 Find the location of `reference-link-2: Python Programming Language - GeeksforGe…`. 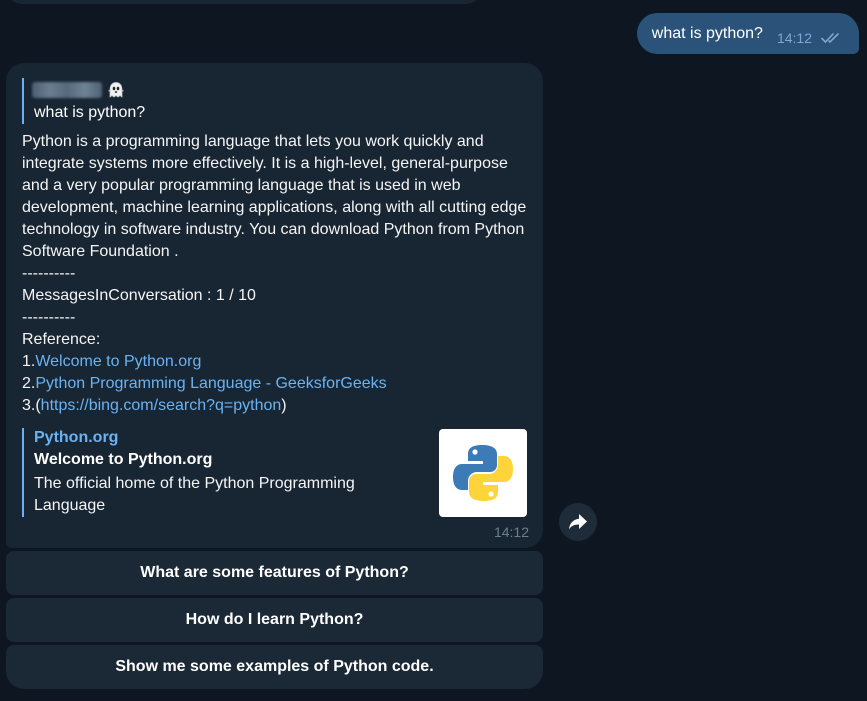

reference-link-2: Python Programming Language - GeeksforGe… is located at coordinates (210, 383).